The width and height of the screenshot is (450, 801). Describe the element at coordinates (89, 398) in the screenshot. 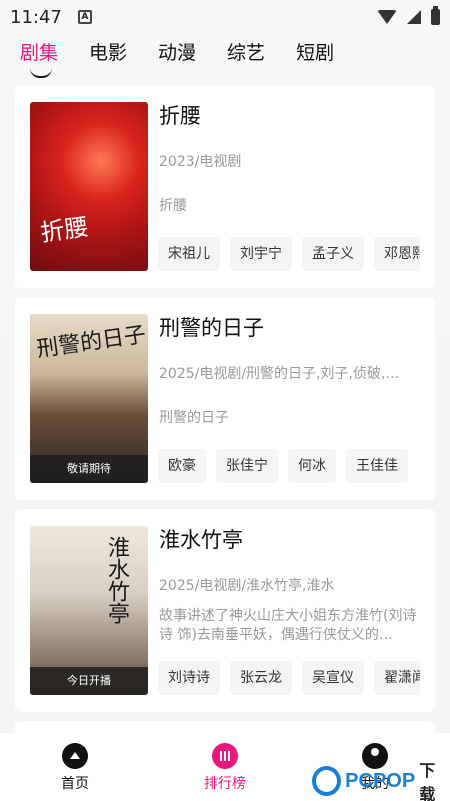

I see `poster-image: 刑警的日子 敬请期待` at that location.